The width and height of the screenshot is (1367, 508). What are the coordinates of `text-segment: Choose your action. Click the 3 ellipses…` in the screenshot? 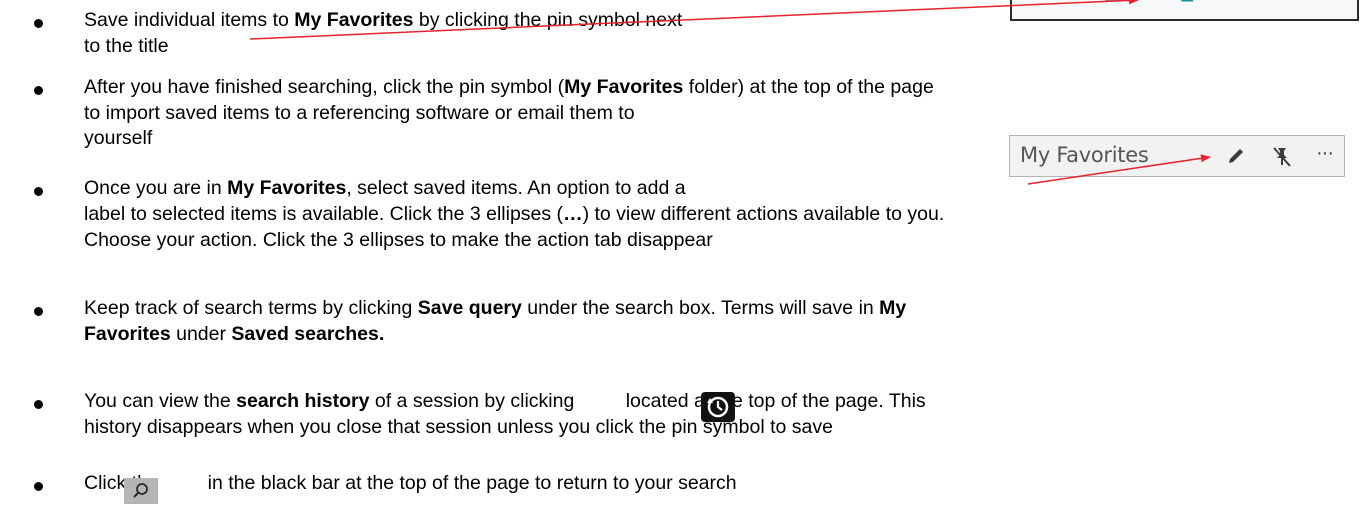 It's located at (398, 240).